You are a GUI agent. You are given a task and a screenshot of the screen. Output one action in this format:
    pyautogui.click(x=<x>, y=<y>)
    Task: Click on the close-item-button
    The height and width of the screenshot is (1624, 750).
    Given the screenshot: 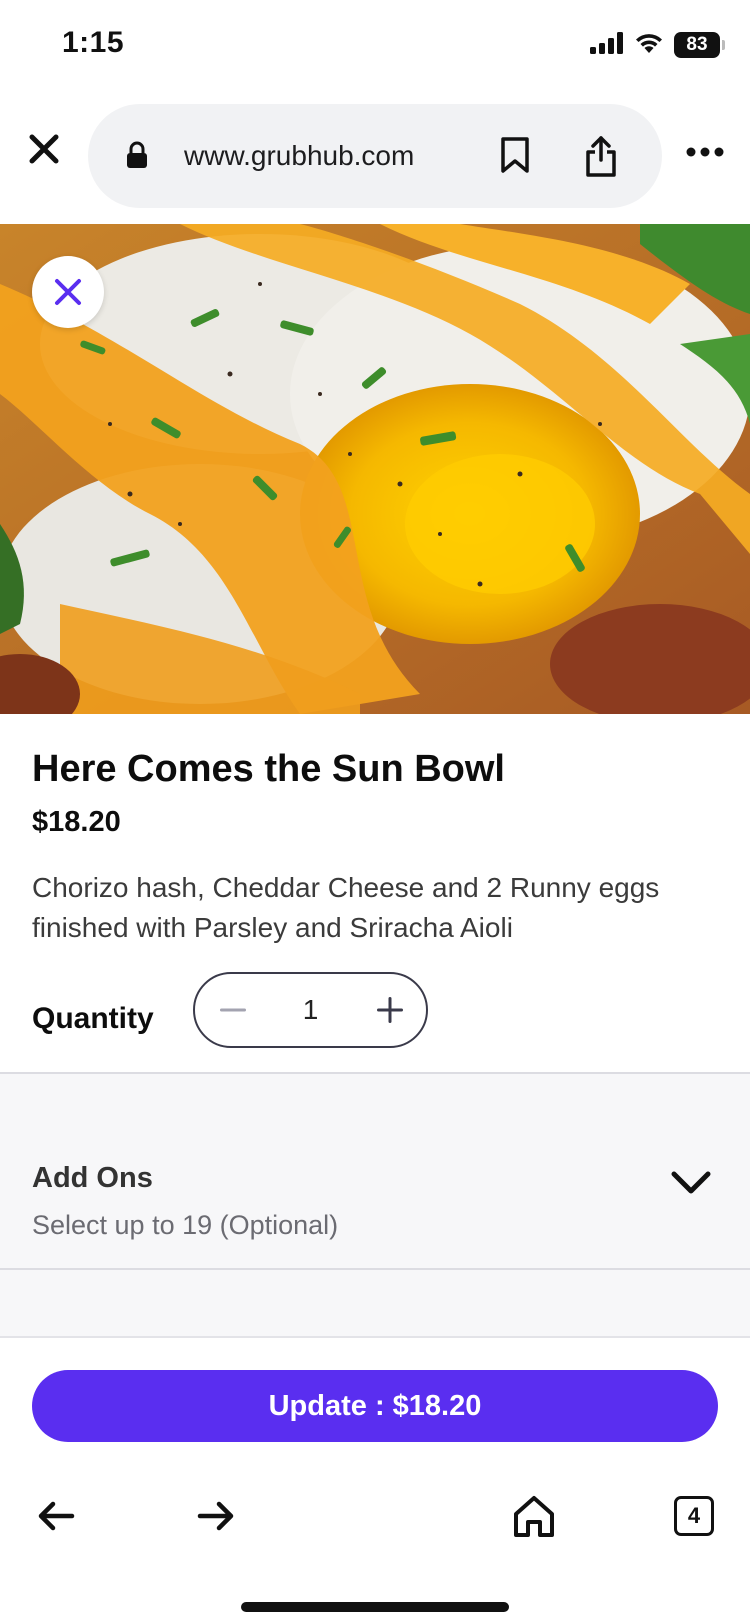 What is the action you would take?
    pyautogui.click(x=68, y=292)
    